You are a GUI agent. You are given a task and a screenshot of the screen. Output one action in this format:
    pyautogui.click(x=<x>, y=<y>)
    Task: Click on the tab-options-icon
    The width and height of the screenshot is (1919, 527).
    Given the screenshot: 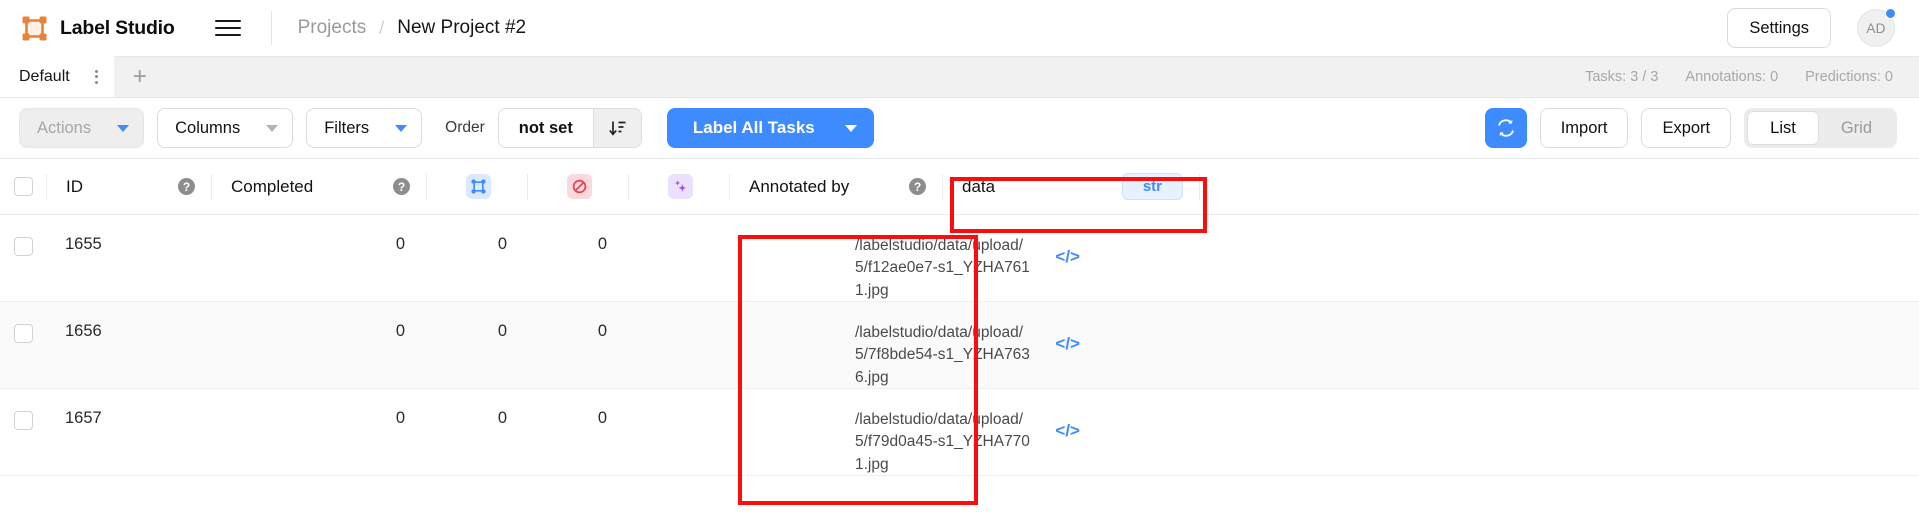 What is the action you would take?
    pyautogui.click(x=96, y=77)
    